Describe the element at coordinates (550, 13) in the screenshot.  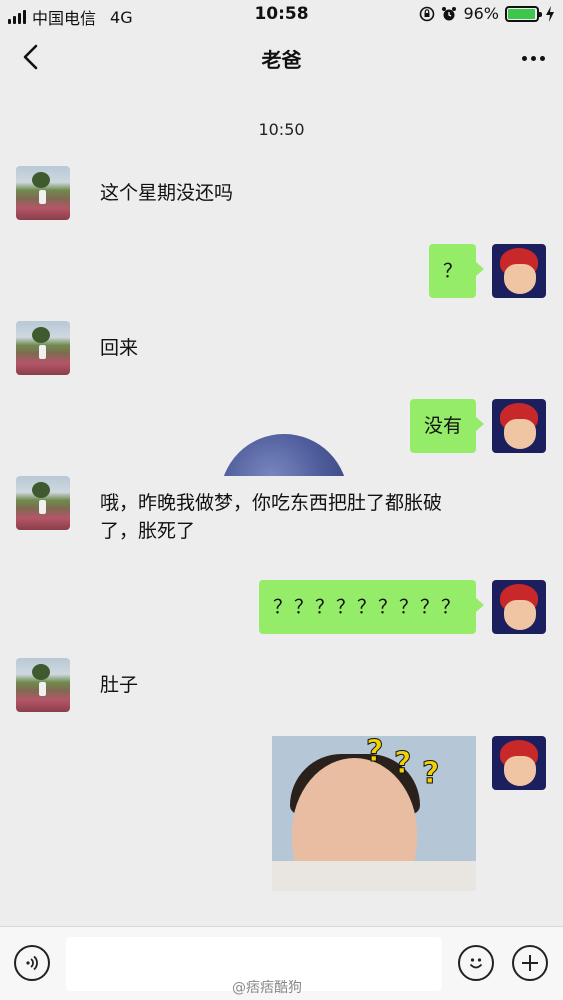
I see `charging-icon` at that location.